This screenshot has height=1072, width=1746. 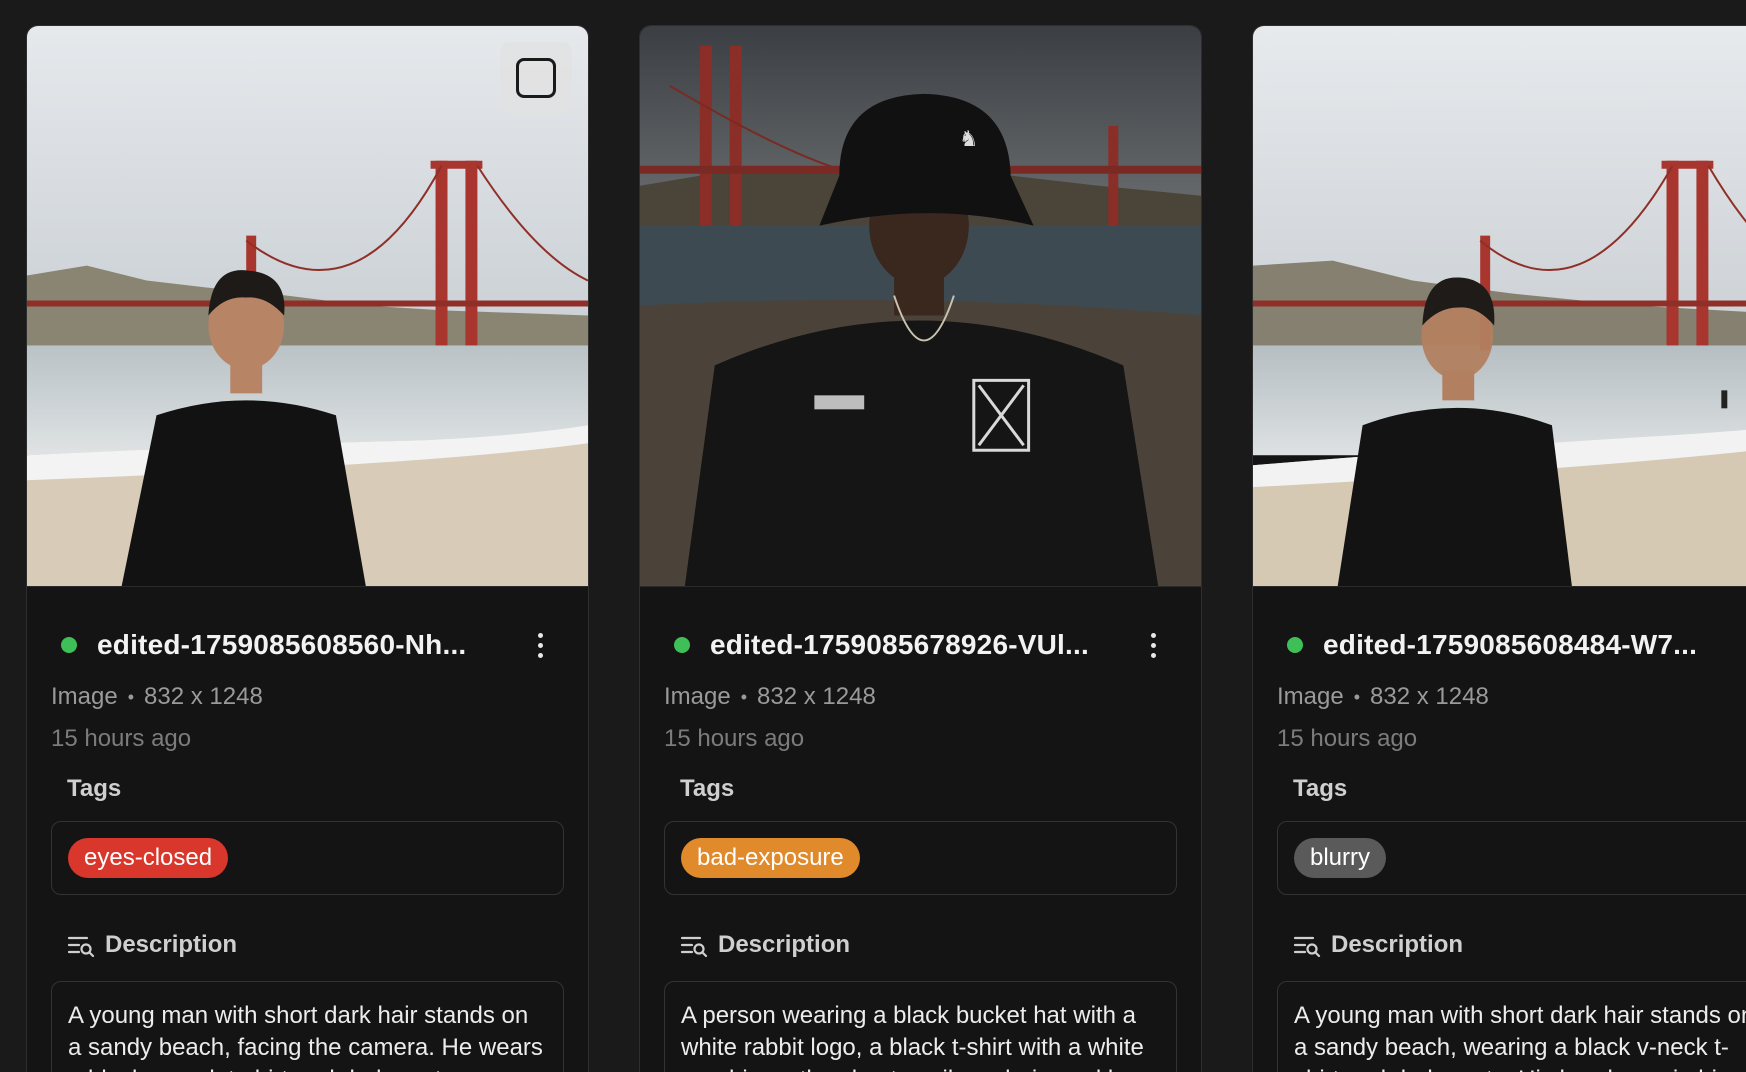 What do you see at coordinates (1511, 858) in the screenshot?
I see `tags-box: blurry` at bounding box center [1511, 858].